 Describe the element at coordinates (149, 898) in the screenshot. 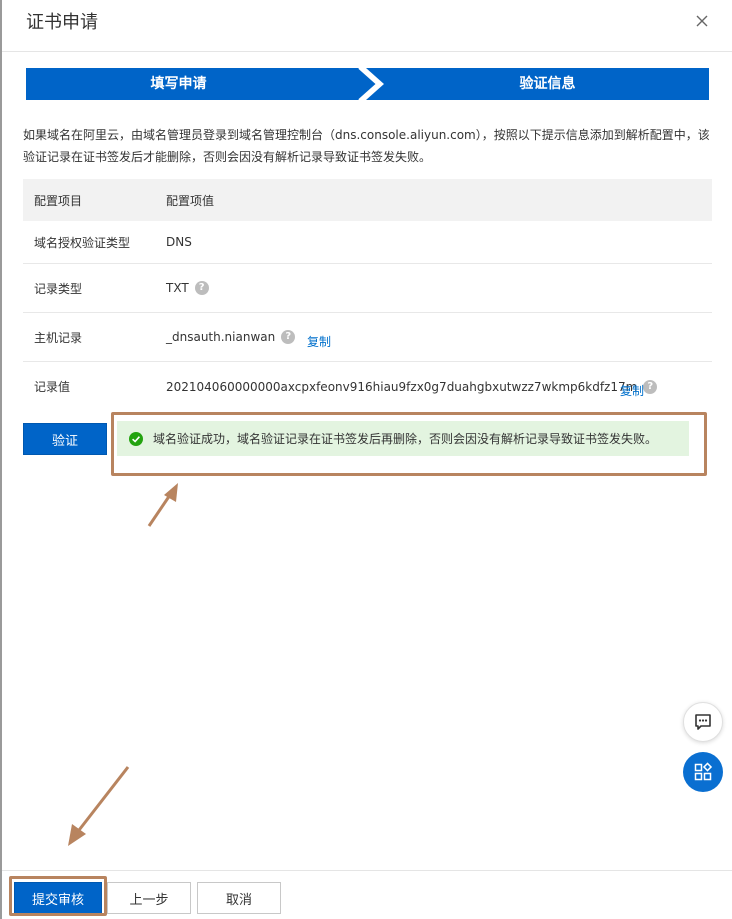

I see `previous-step-button: 上一步` at that location.